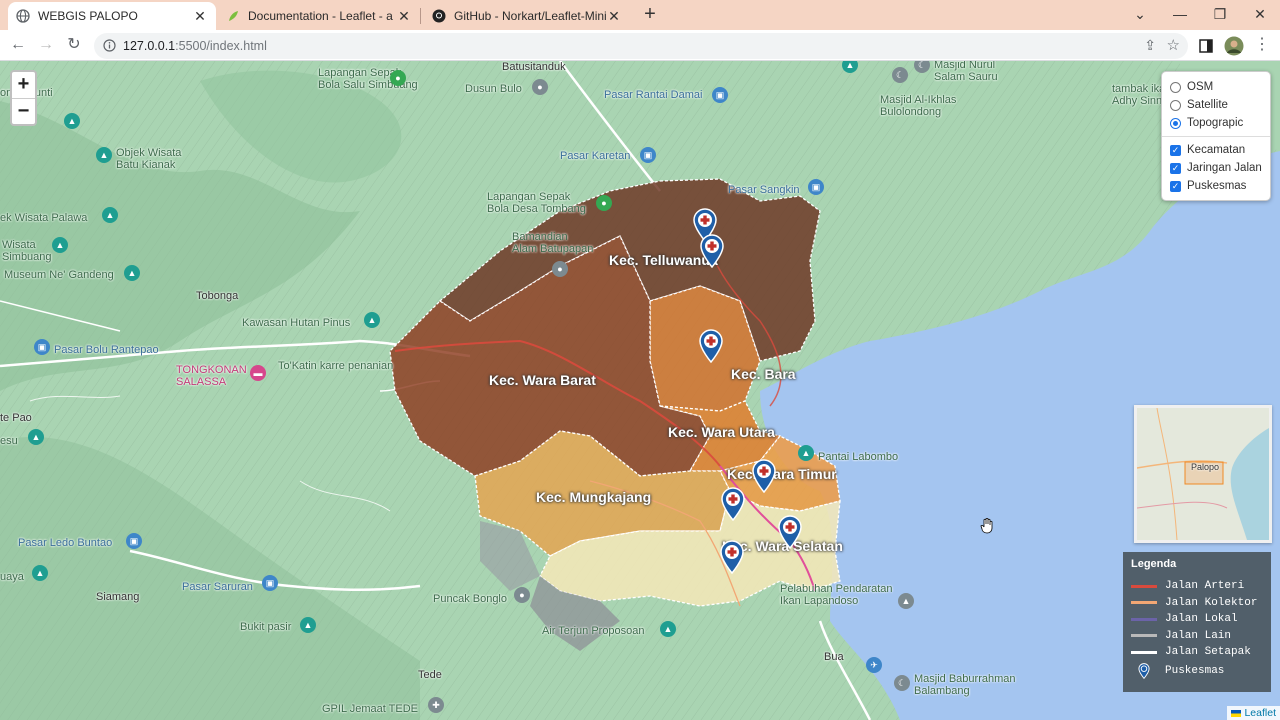 Image resolution: width=1280 pixels, height=720 pixels. Describe the element at coordinates (23, 16) in the screenshot. I see `globe-icon` at that location.